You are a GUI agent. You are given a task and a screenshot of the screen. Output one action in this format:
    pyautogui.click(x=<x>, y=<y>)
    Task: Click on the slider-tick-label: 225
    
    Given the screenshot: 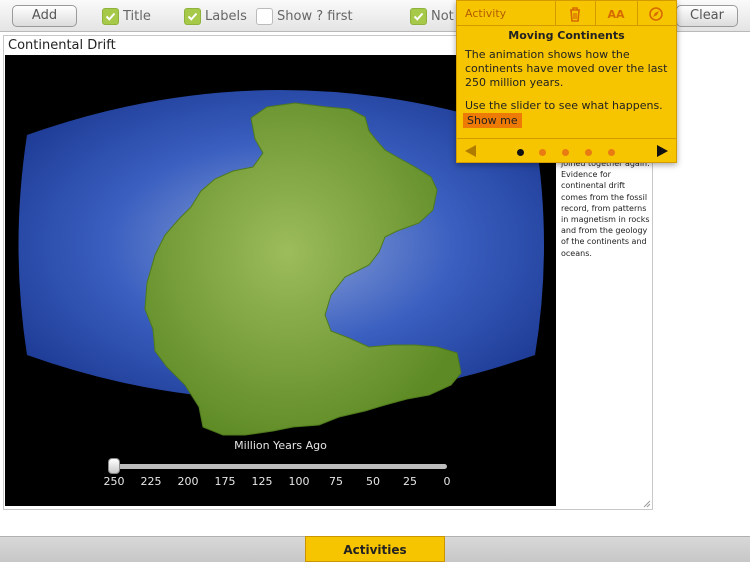 What is the action you would take?
    pyautogui.click(x=151, y=481)
    